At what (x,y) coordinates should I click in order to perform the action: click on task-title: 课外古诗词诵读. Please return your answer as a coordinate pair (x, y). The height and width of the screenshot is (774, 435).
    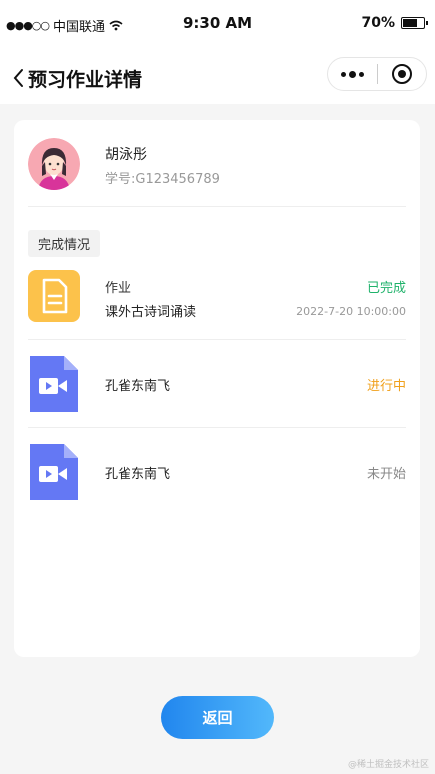
    Looking at the image, I should click on (151, 312).